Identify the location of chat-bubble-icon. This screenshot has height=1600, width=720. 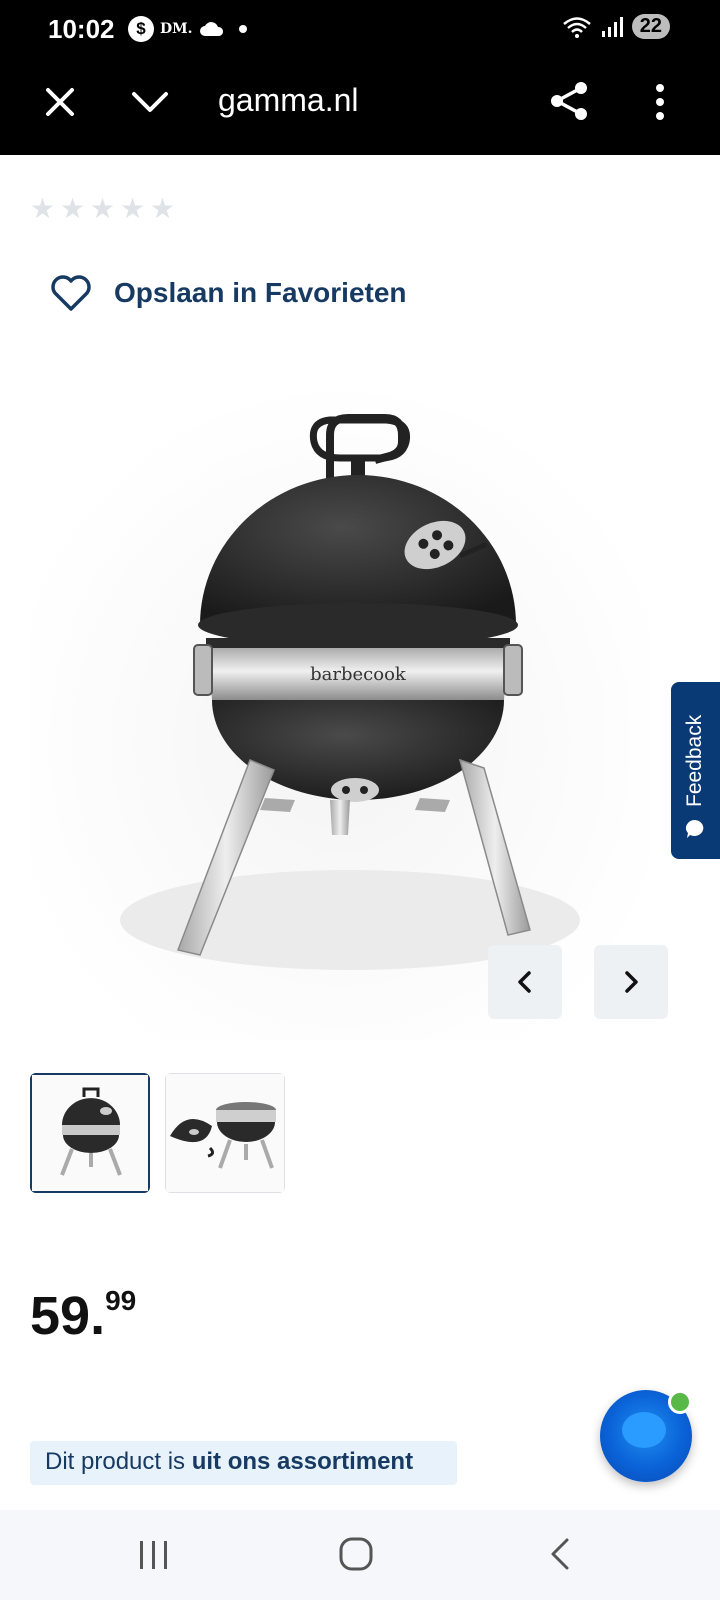
(695, 829).